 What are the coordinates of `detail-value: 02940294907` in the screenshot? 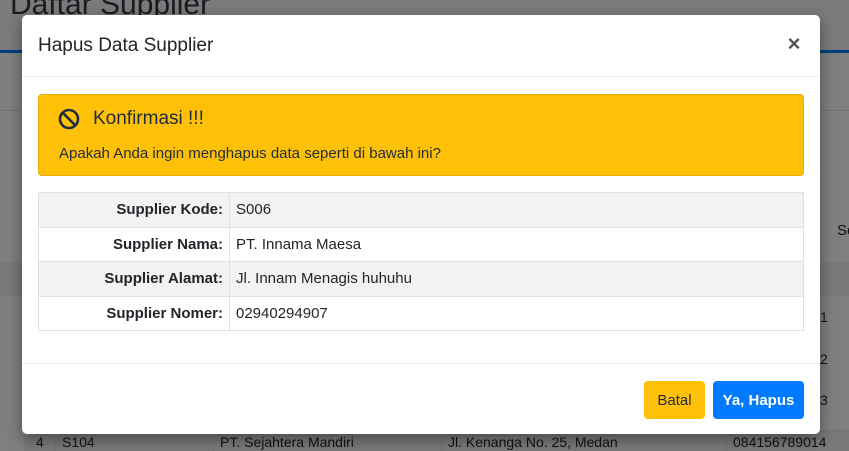 It's located at (516, 313).